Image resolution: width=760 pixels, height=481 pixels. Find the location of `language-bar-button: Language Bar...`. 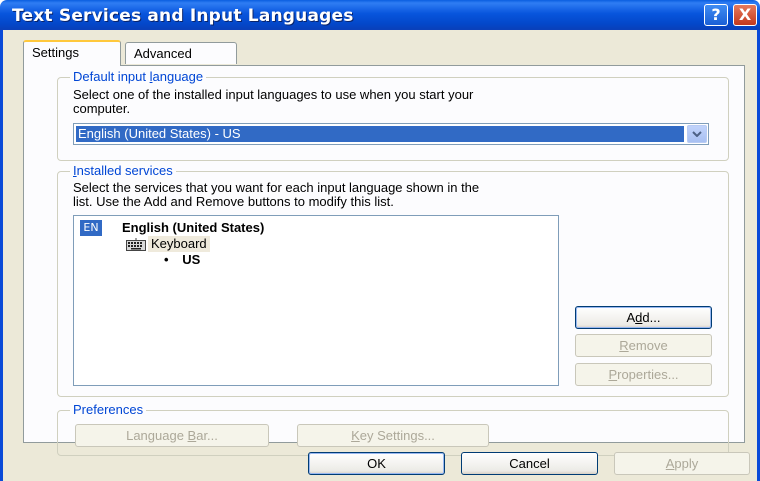

language-bar-button: Language Bar... is located at coordinates (172, 435).